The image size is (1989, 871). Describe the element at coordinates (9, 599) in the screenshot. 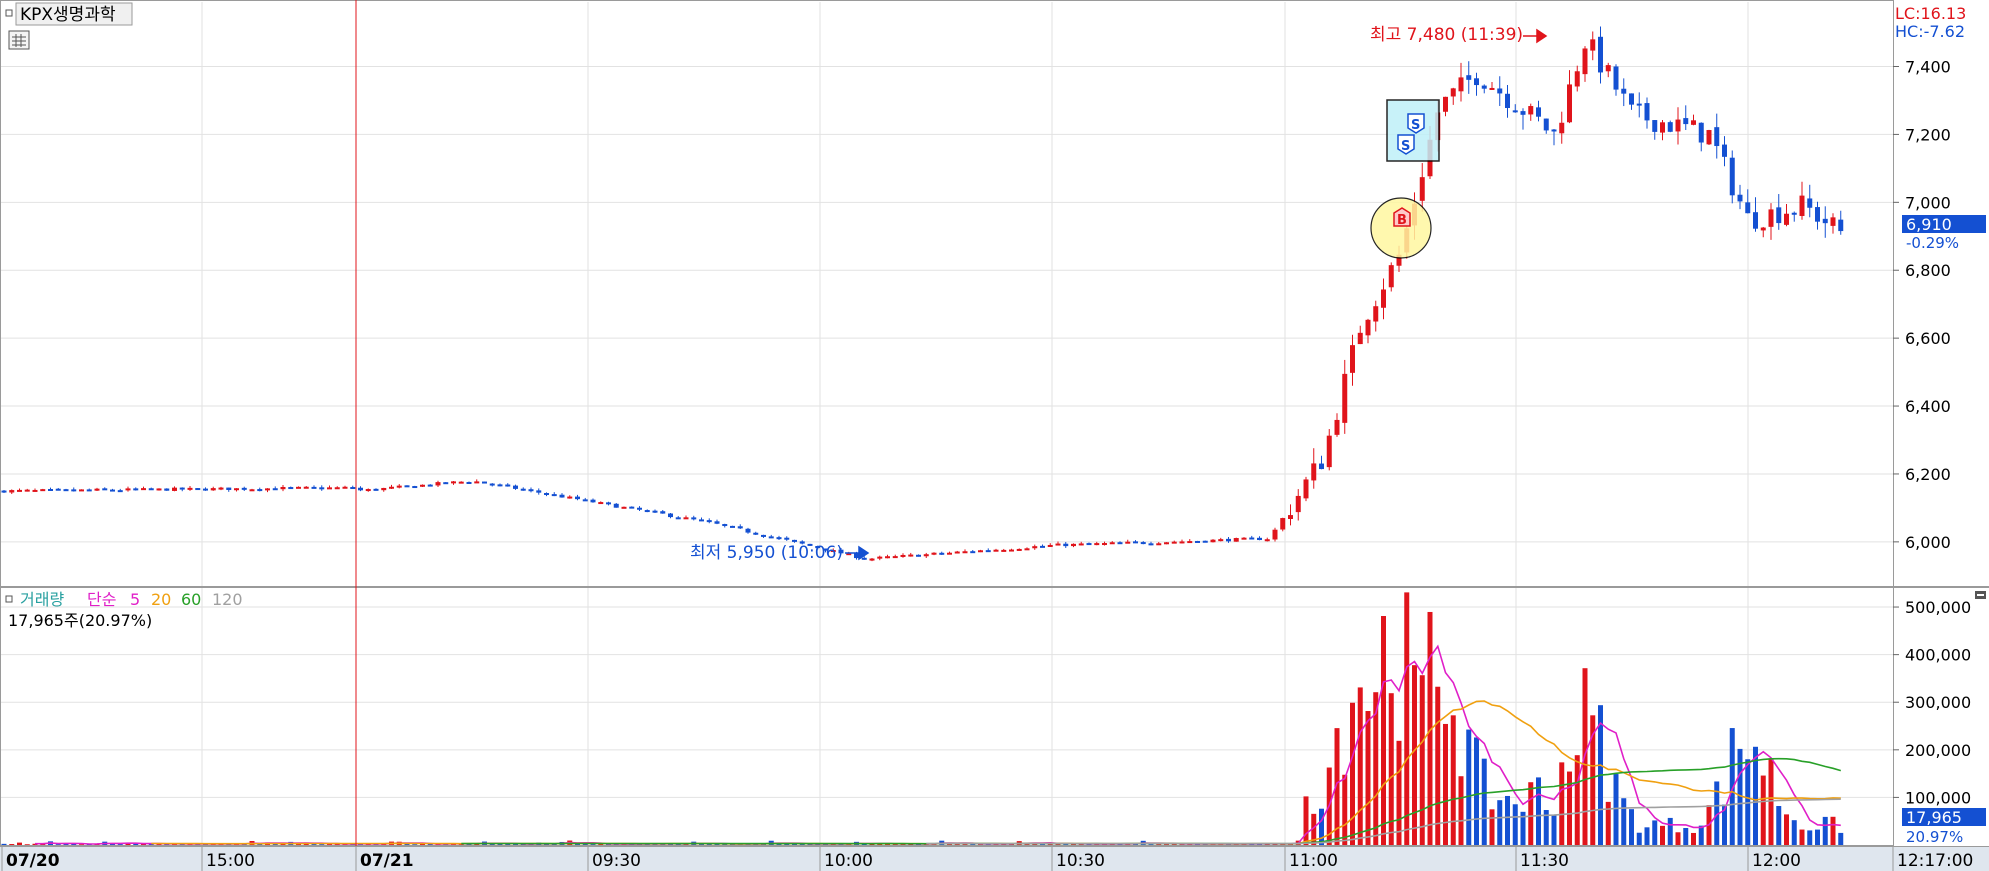

I see `volume-panel-toggle-icon` at that location.